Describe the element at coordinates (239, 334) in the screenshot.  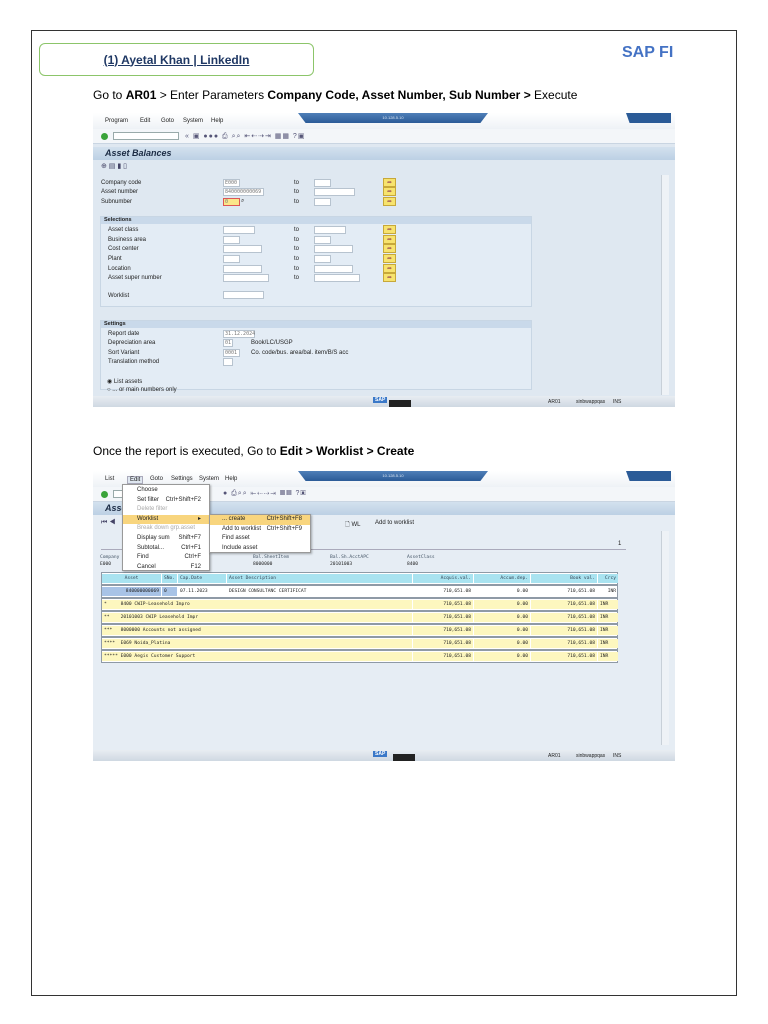
I see `setting-input: 31.12.2024` at that location.